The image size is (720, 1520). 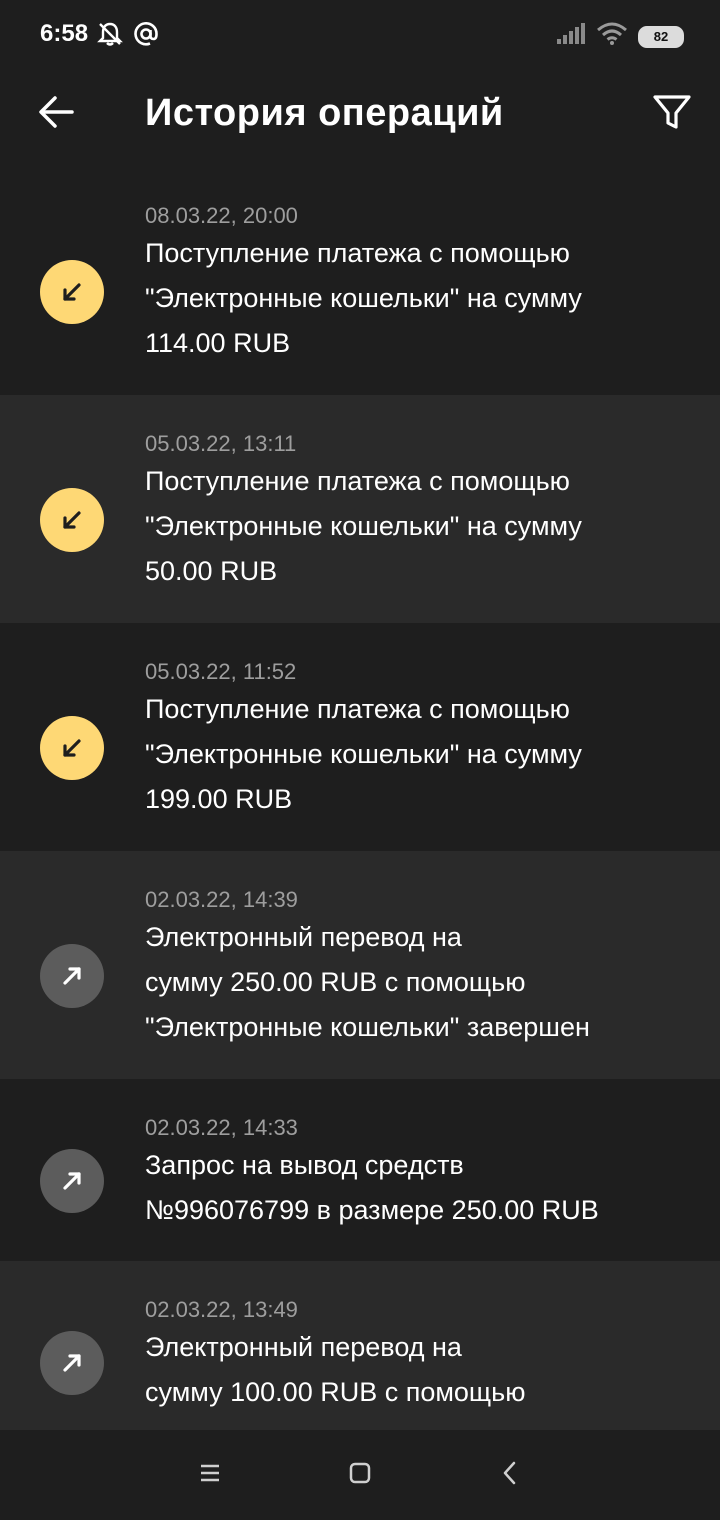 I want to click on operation-description-line: 50.00 RUB, so click(x=211, y=571).